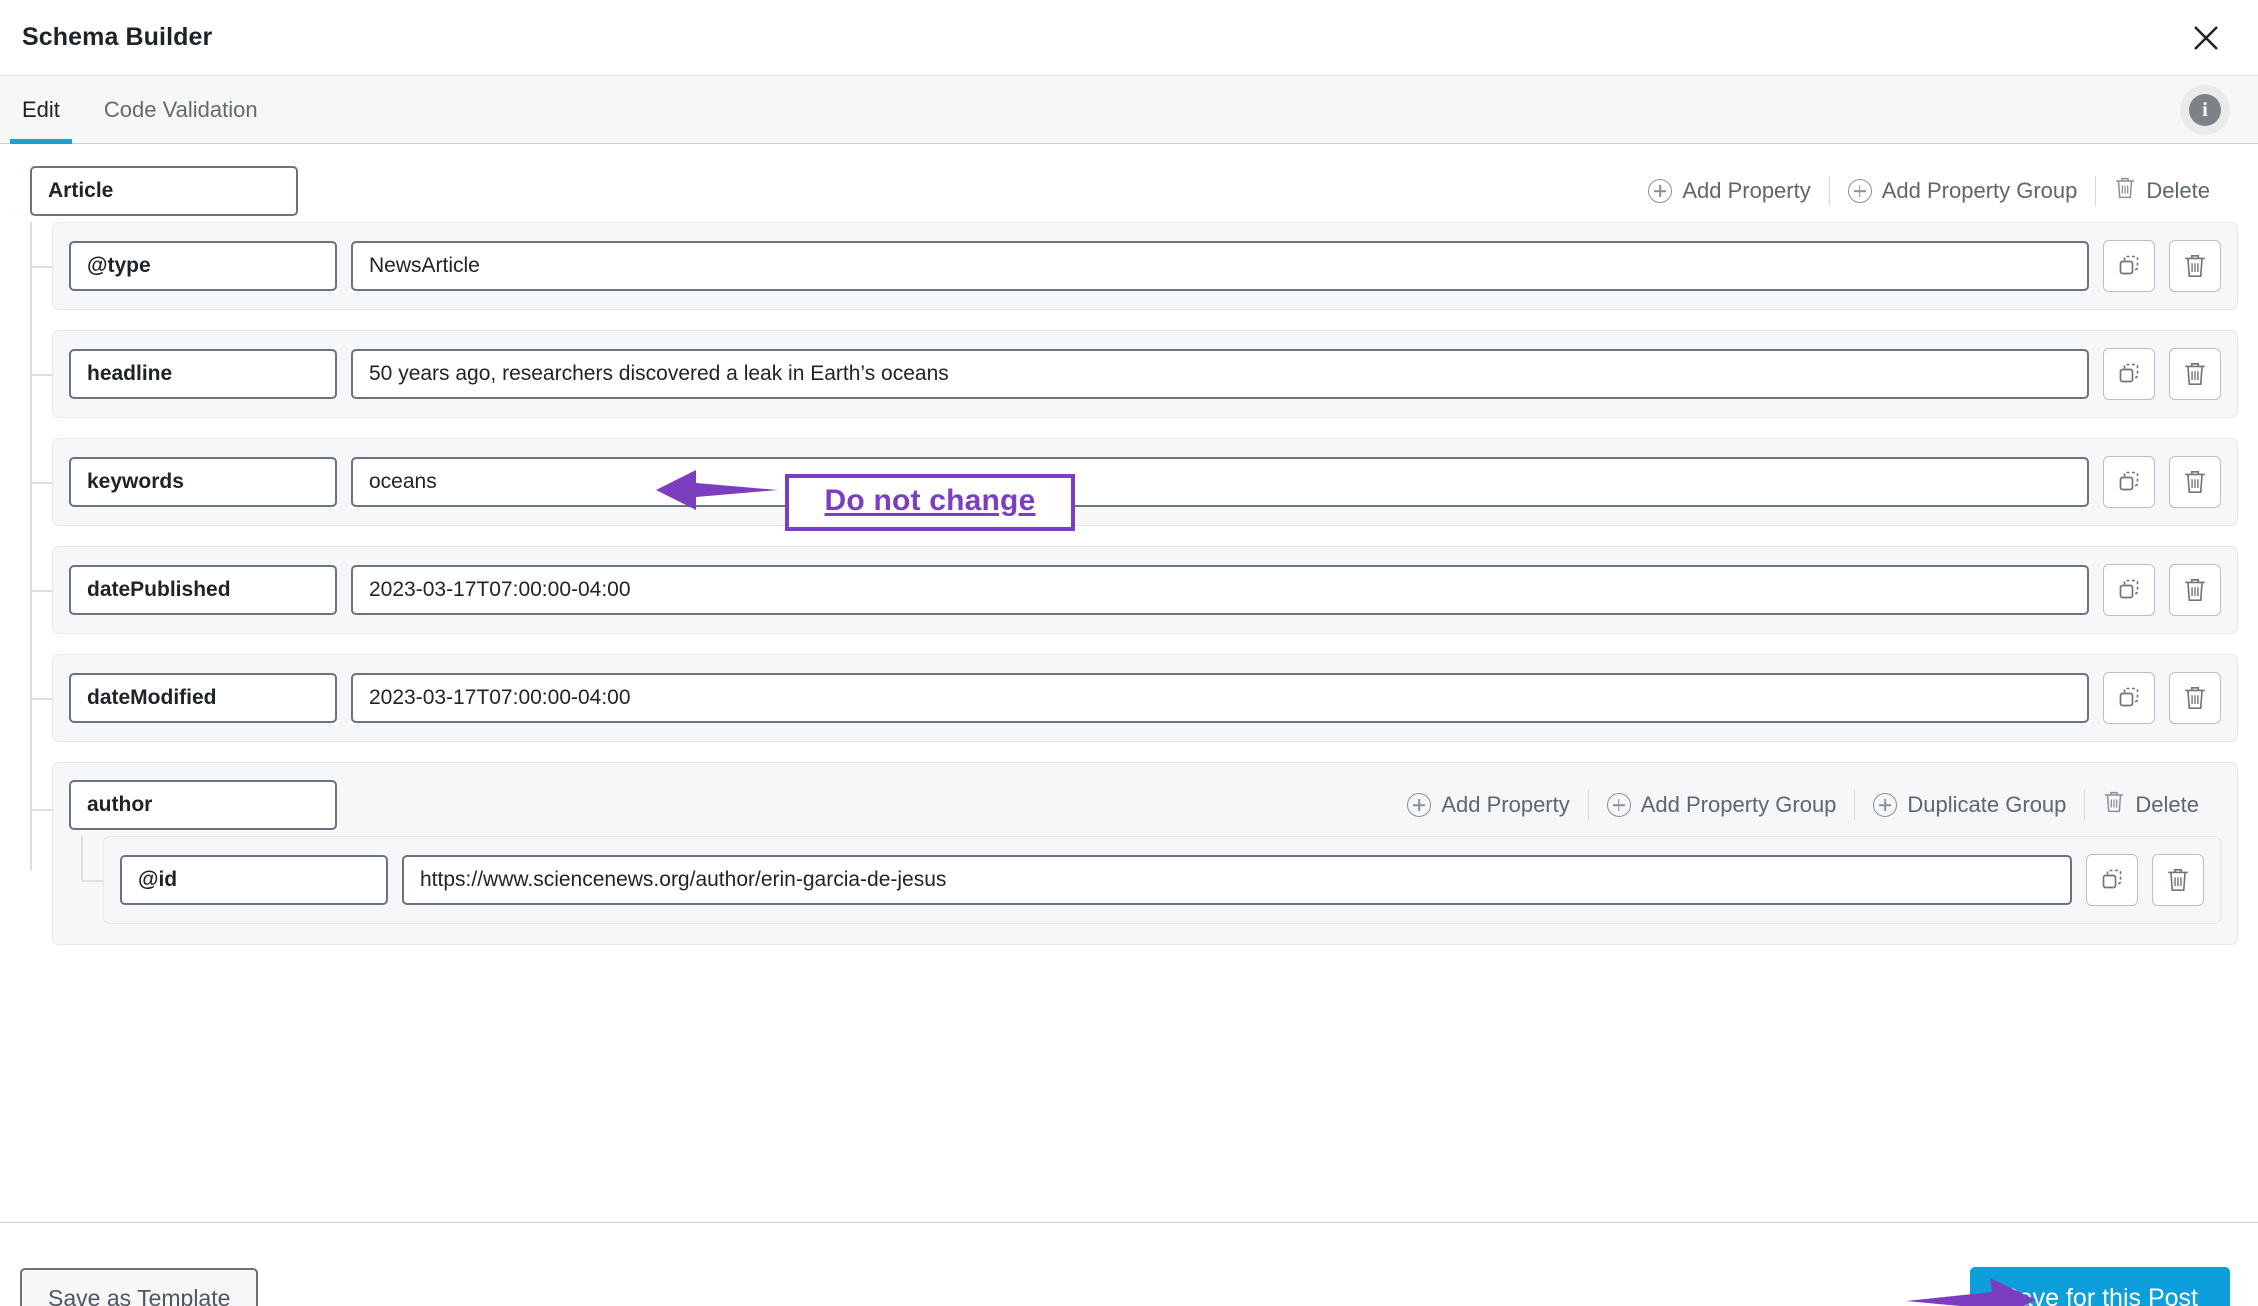 The height and width of the screenshot is (1306, 2258). What do you see at coordinates (81, 190) in the screenshot?
I see `root-name-value: Article` at bounding box center [81, 190].